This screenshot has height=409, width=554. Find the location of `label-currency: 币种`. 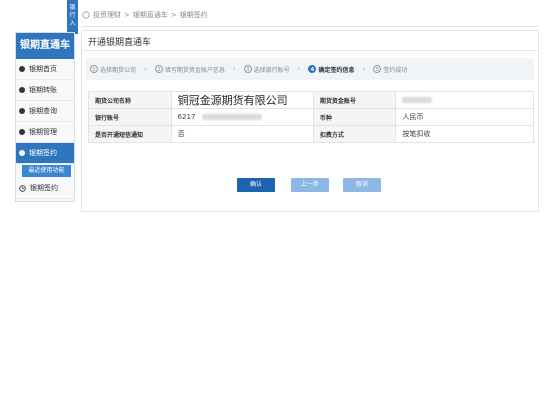

label-currency: 币种 is located at coordinates (354, 117).